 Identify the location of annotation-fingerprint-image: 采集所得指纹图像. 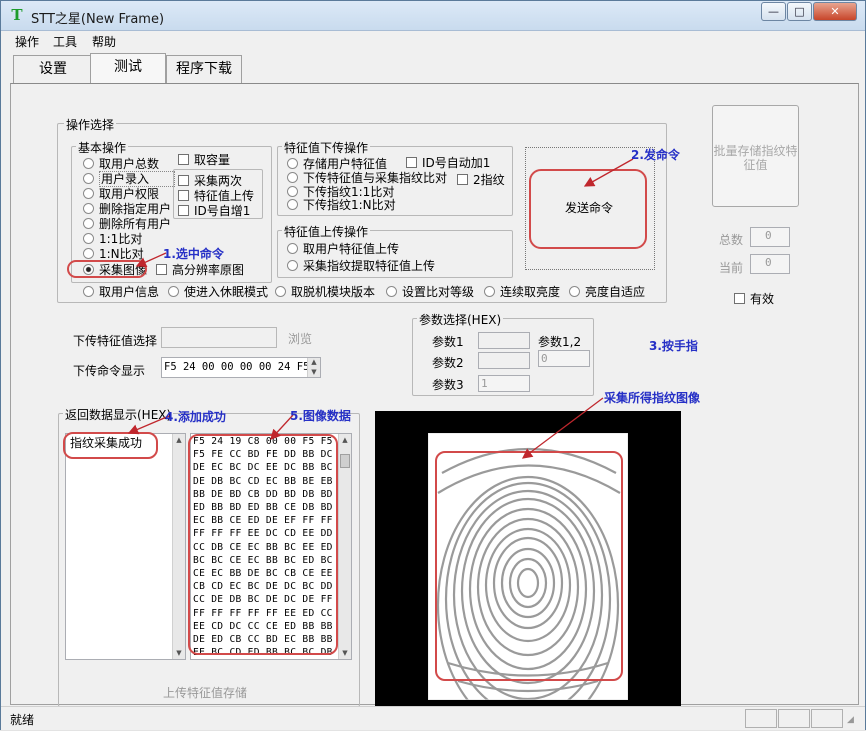
(652, 398).